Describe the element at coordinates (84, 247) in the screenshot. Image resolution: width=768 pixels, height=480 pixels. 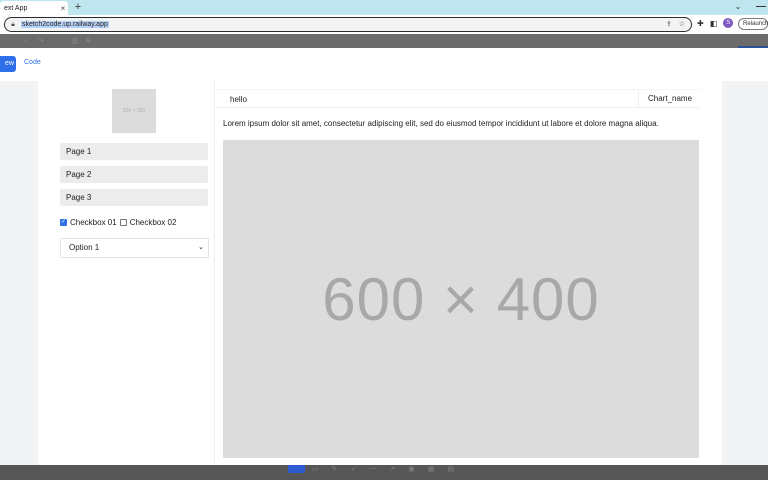
I see `select-value: Option 1` at that location.